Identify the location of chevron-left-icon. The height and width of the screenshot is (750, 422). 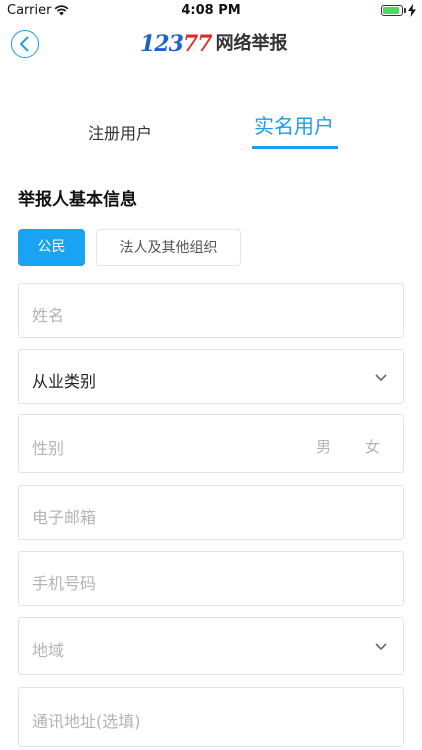
(24, 44).